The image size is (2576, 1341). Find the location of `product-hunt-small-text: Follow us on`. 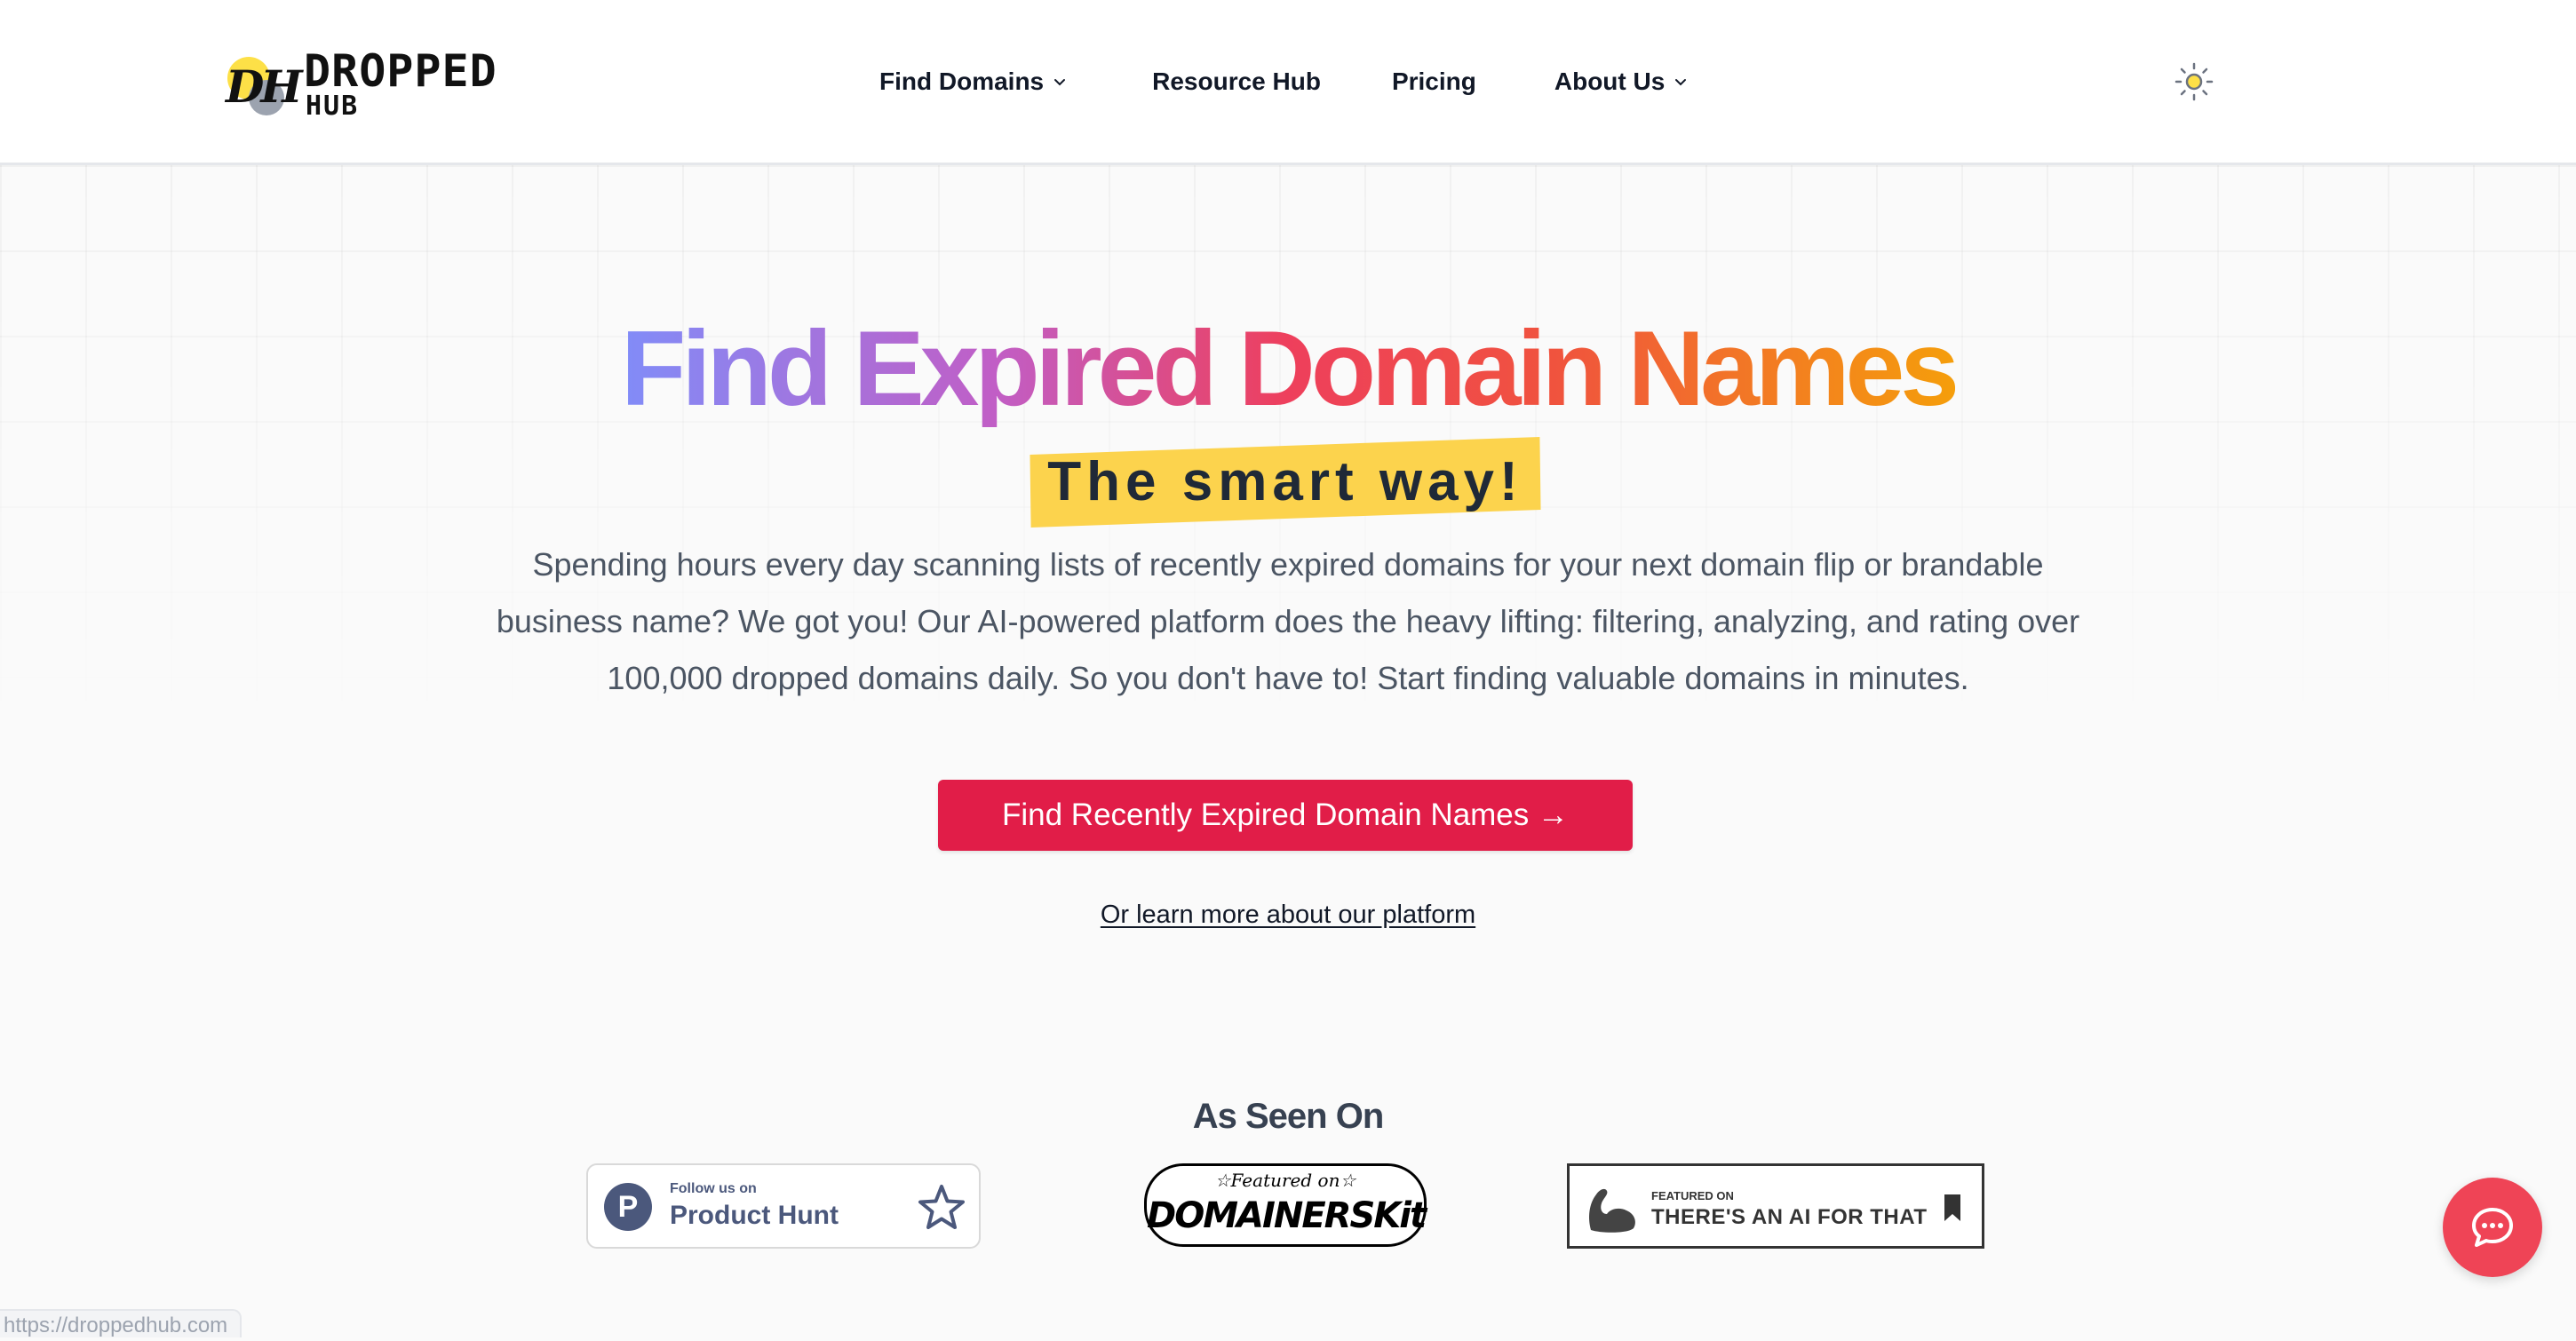

product-hunt-small-text: Follow us on is located at coordinates (713, 1188).